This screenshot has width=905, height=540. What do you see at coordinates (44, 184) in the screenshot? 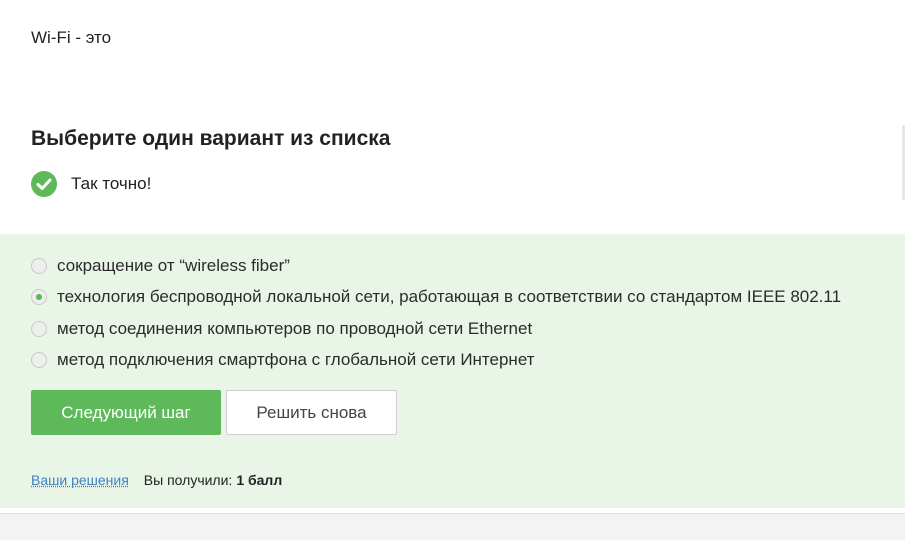
I see `check-circle-icon` at bounding box center [44, 184].